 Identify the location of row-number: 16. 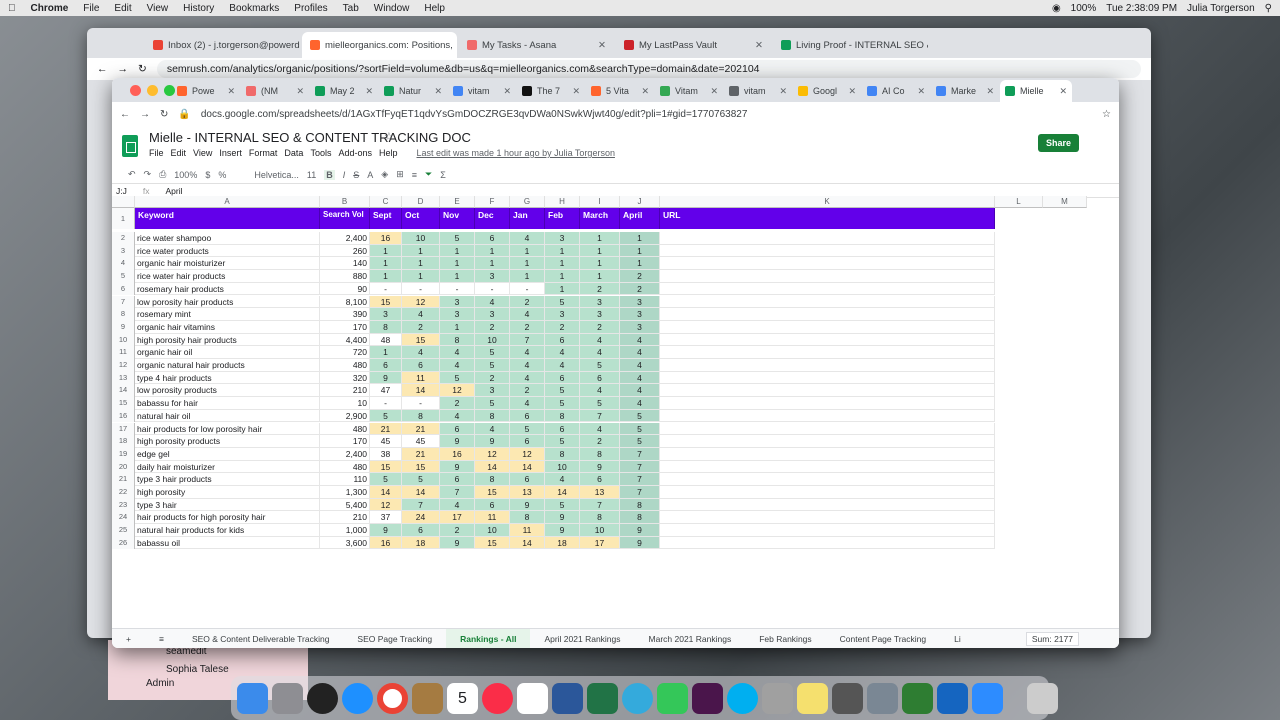
(123, 416).